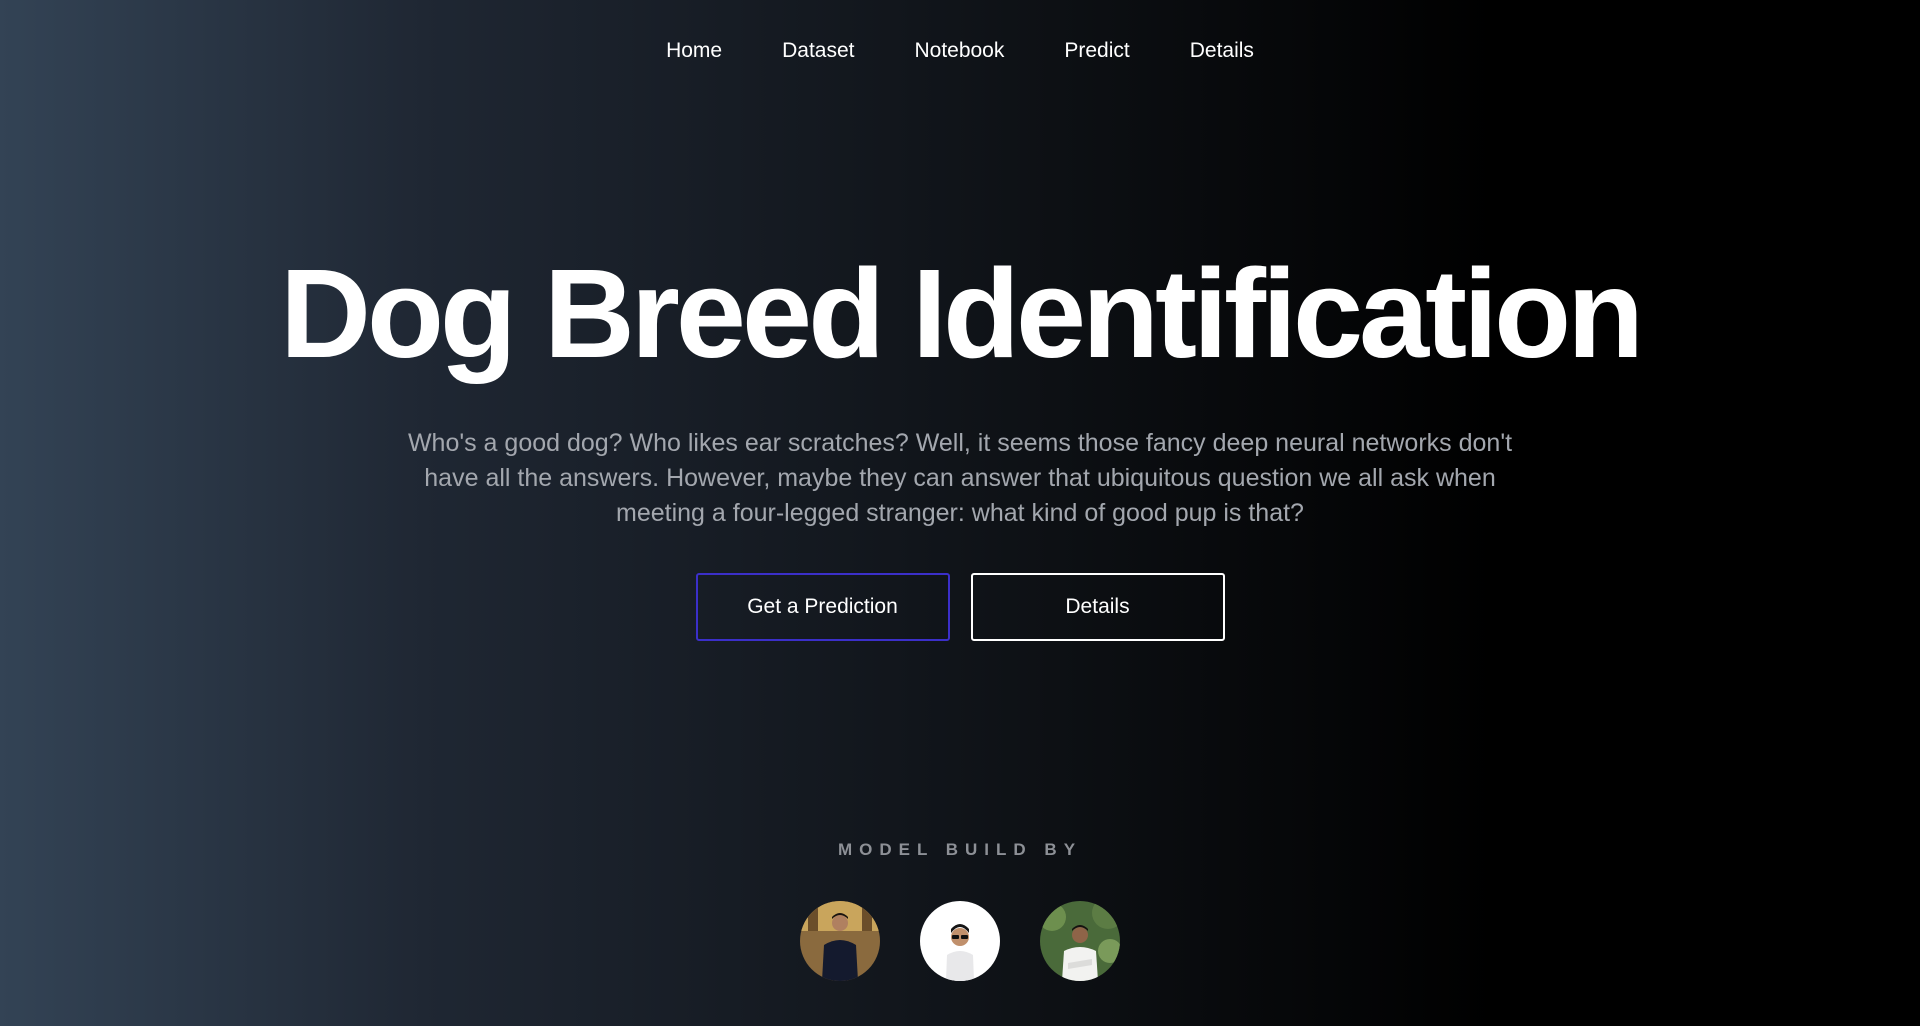  I want to click on hero-actions: Get a Prediction Details, so click(960, 607).